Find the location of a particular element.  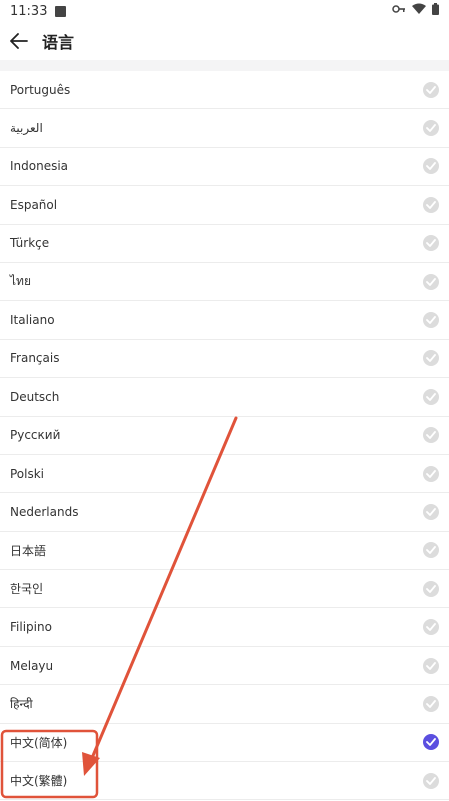

language-label: Deutsch is located at coordinates (35, 396).